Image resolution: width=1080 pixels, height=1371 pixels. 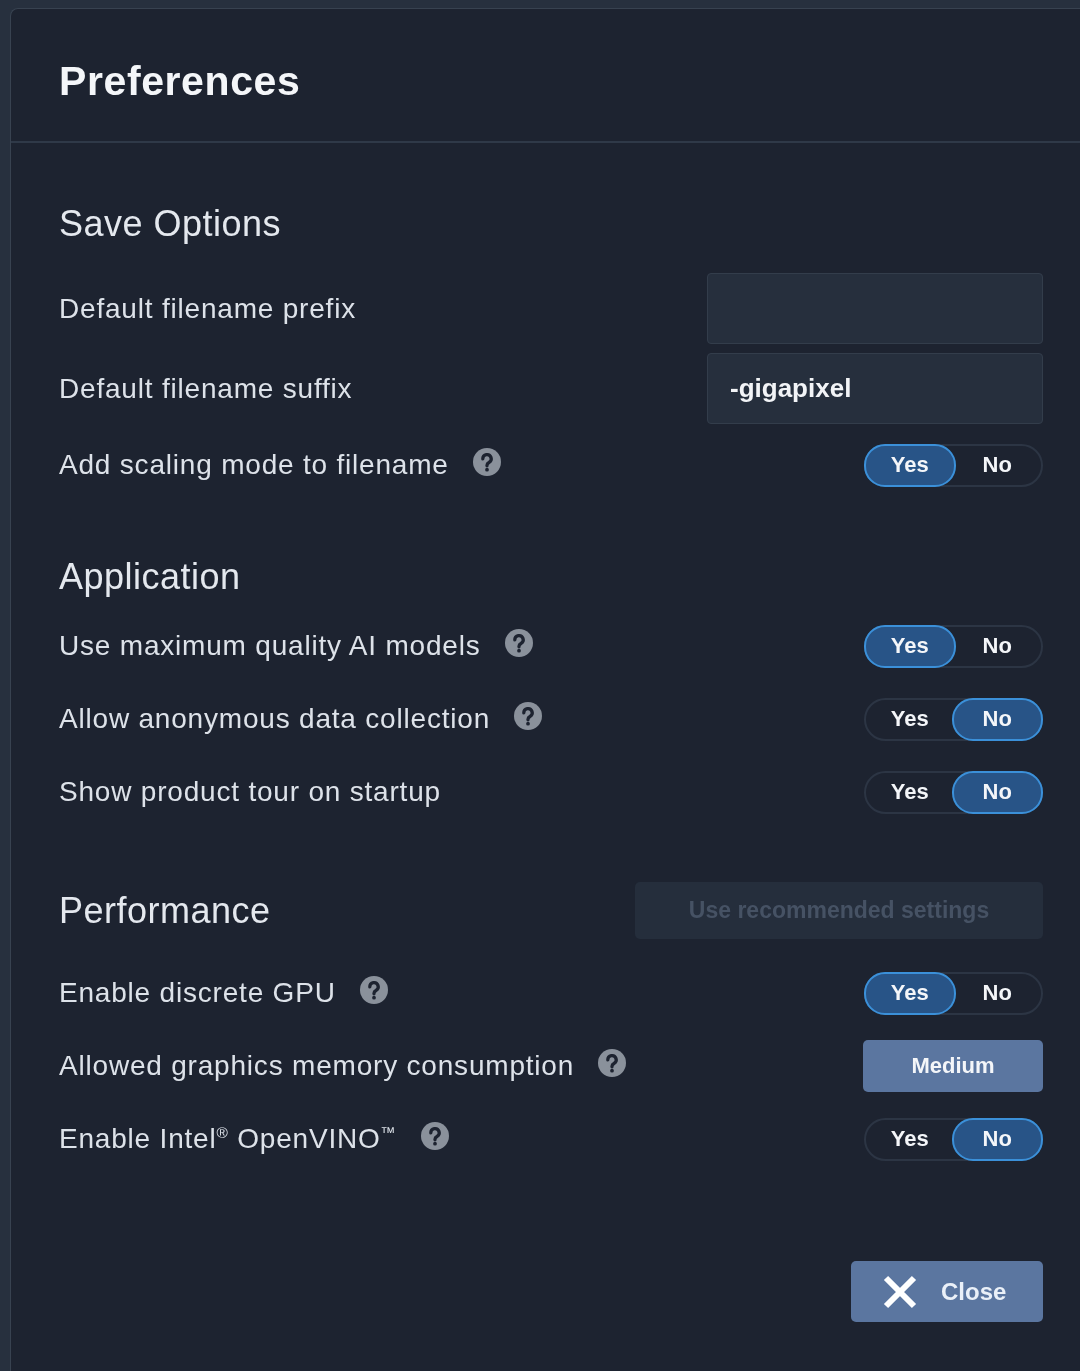 I want to click on setting-label: Add scaling mode to filename, so click(x=254, y=465).